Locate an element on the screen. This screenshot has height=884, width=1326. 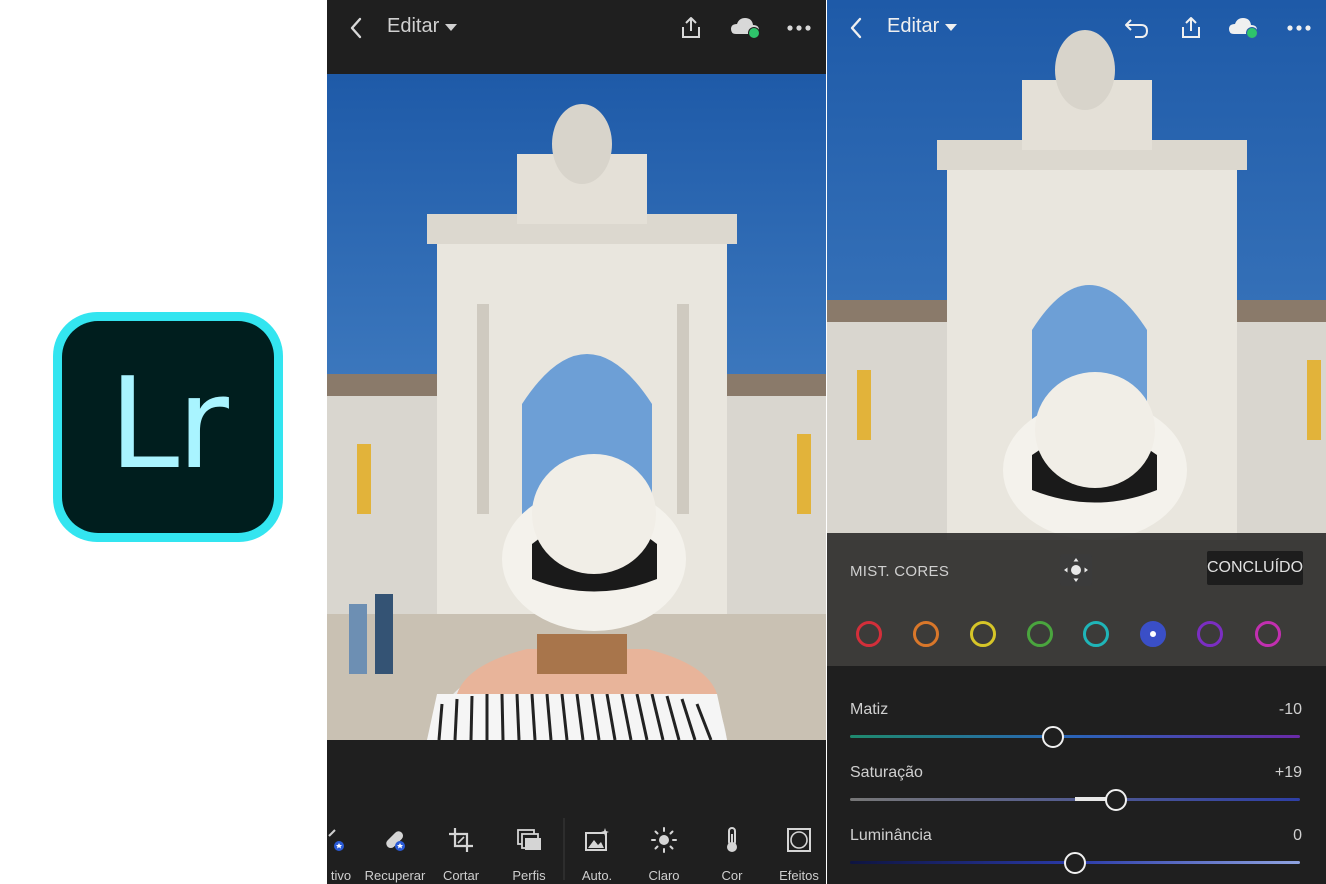
light-icon is located at coordinates (664, 840).